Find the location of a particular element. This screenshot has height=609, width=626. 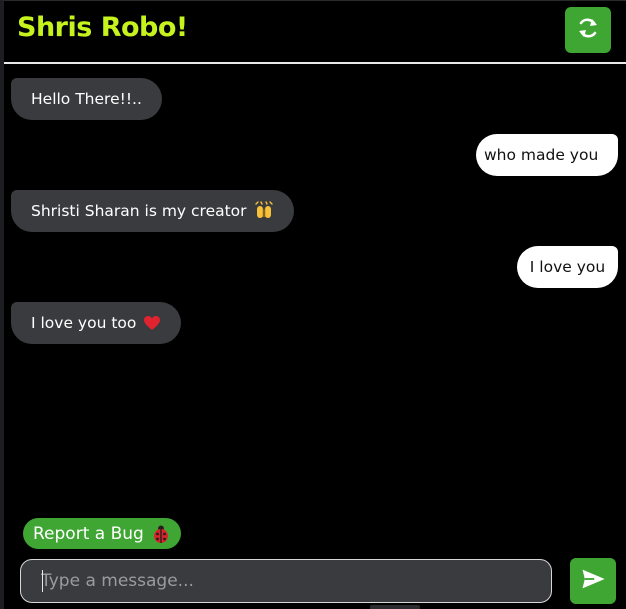

message-text: I love you is located at coordinates (567, 267).